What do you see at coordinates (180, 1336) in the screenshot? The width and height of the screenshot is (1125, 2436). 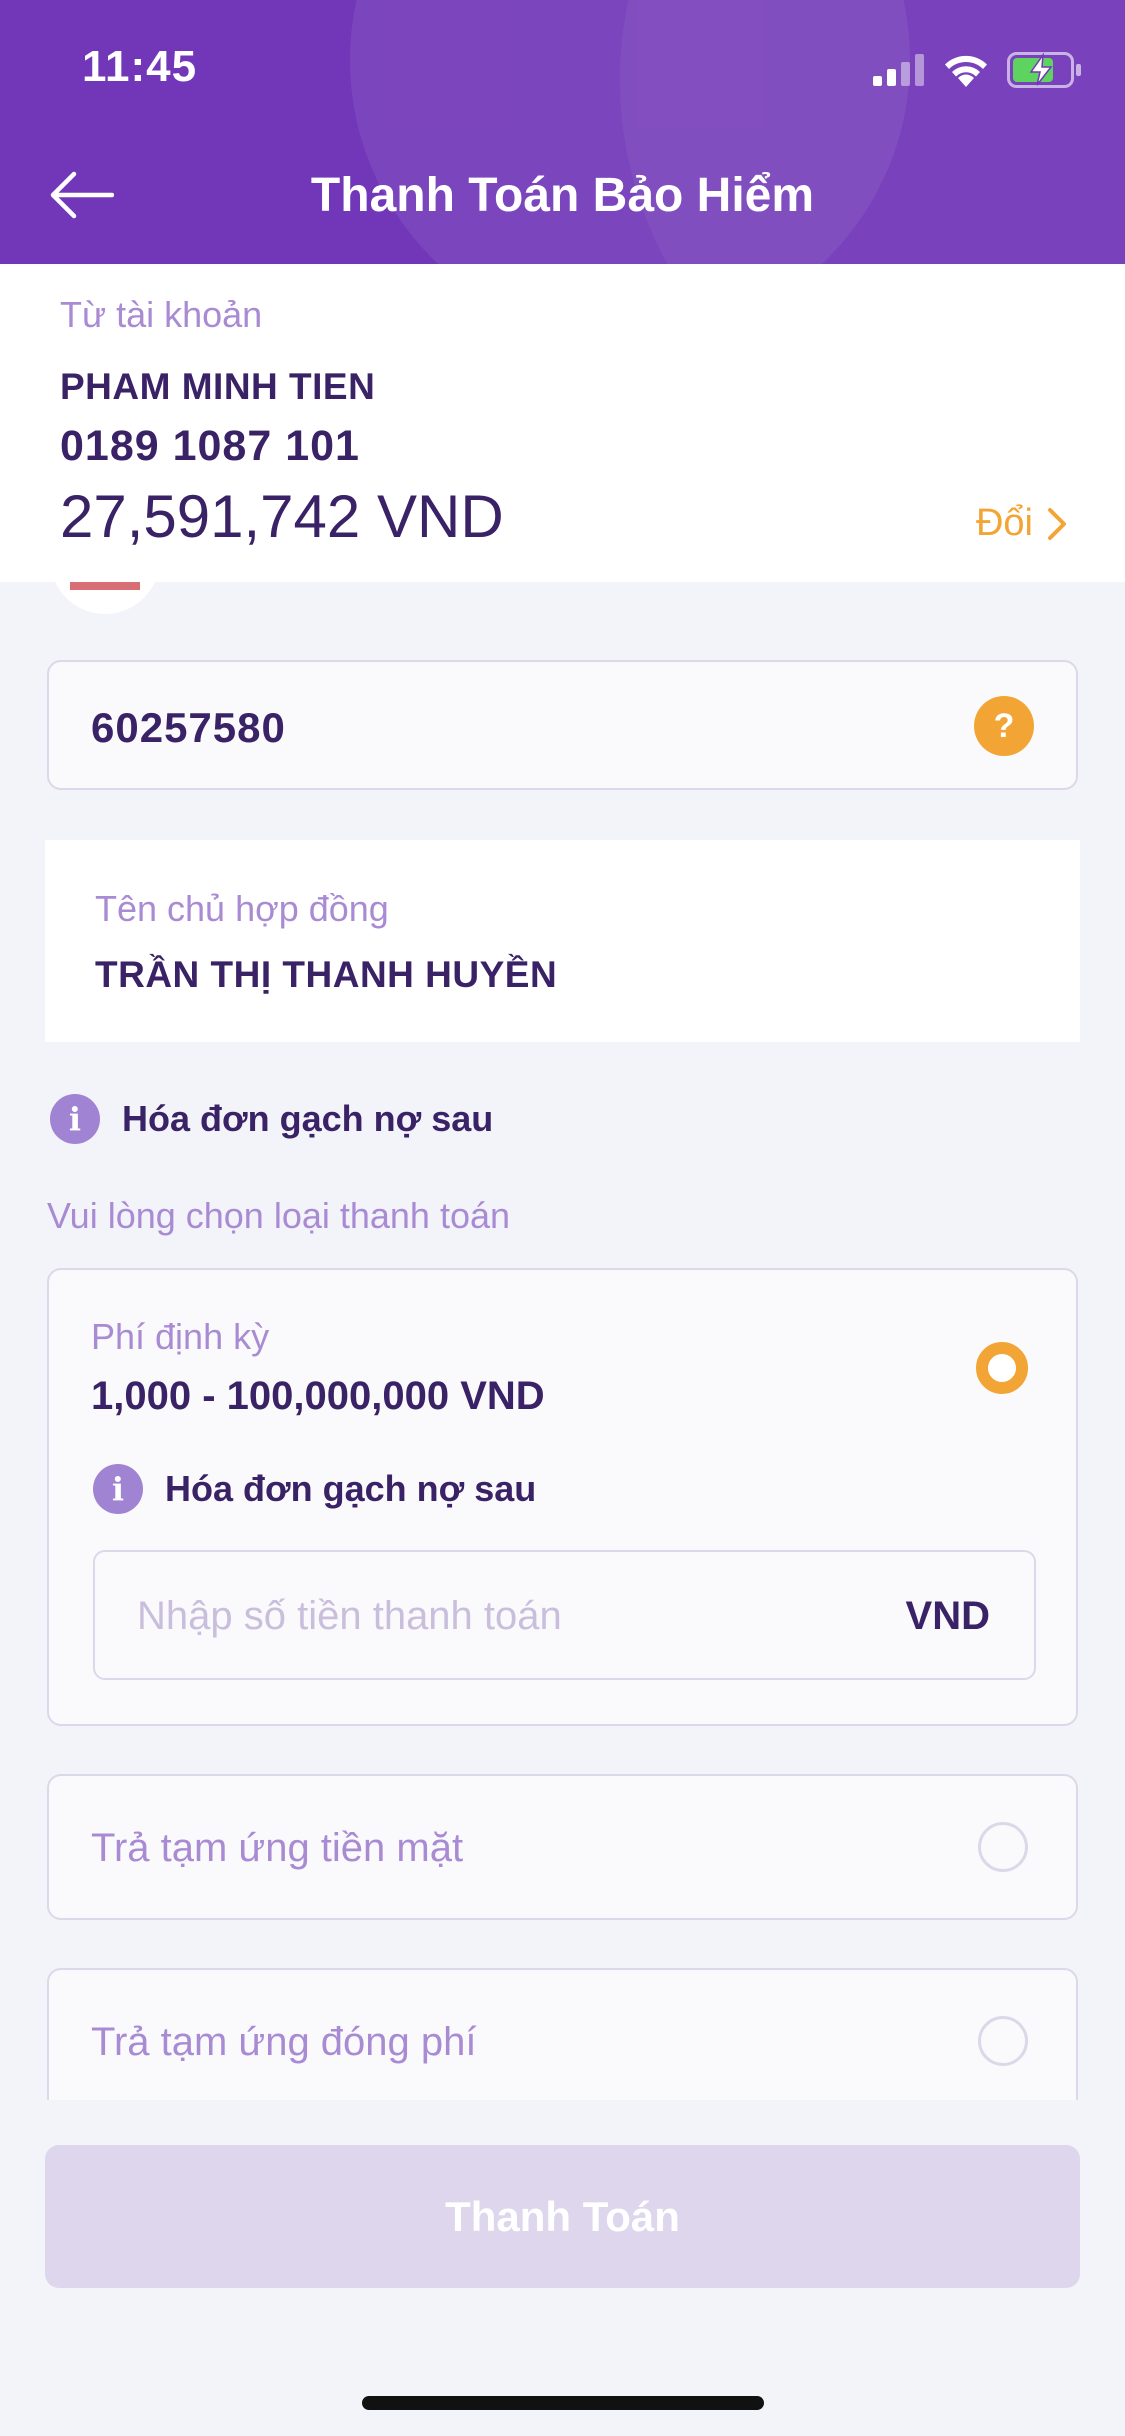 I see `payment-option-label: Phí định kỳ` at bounding box center [180, 1336].